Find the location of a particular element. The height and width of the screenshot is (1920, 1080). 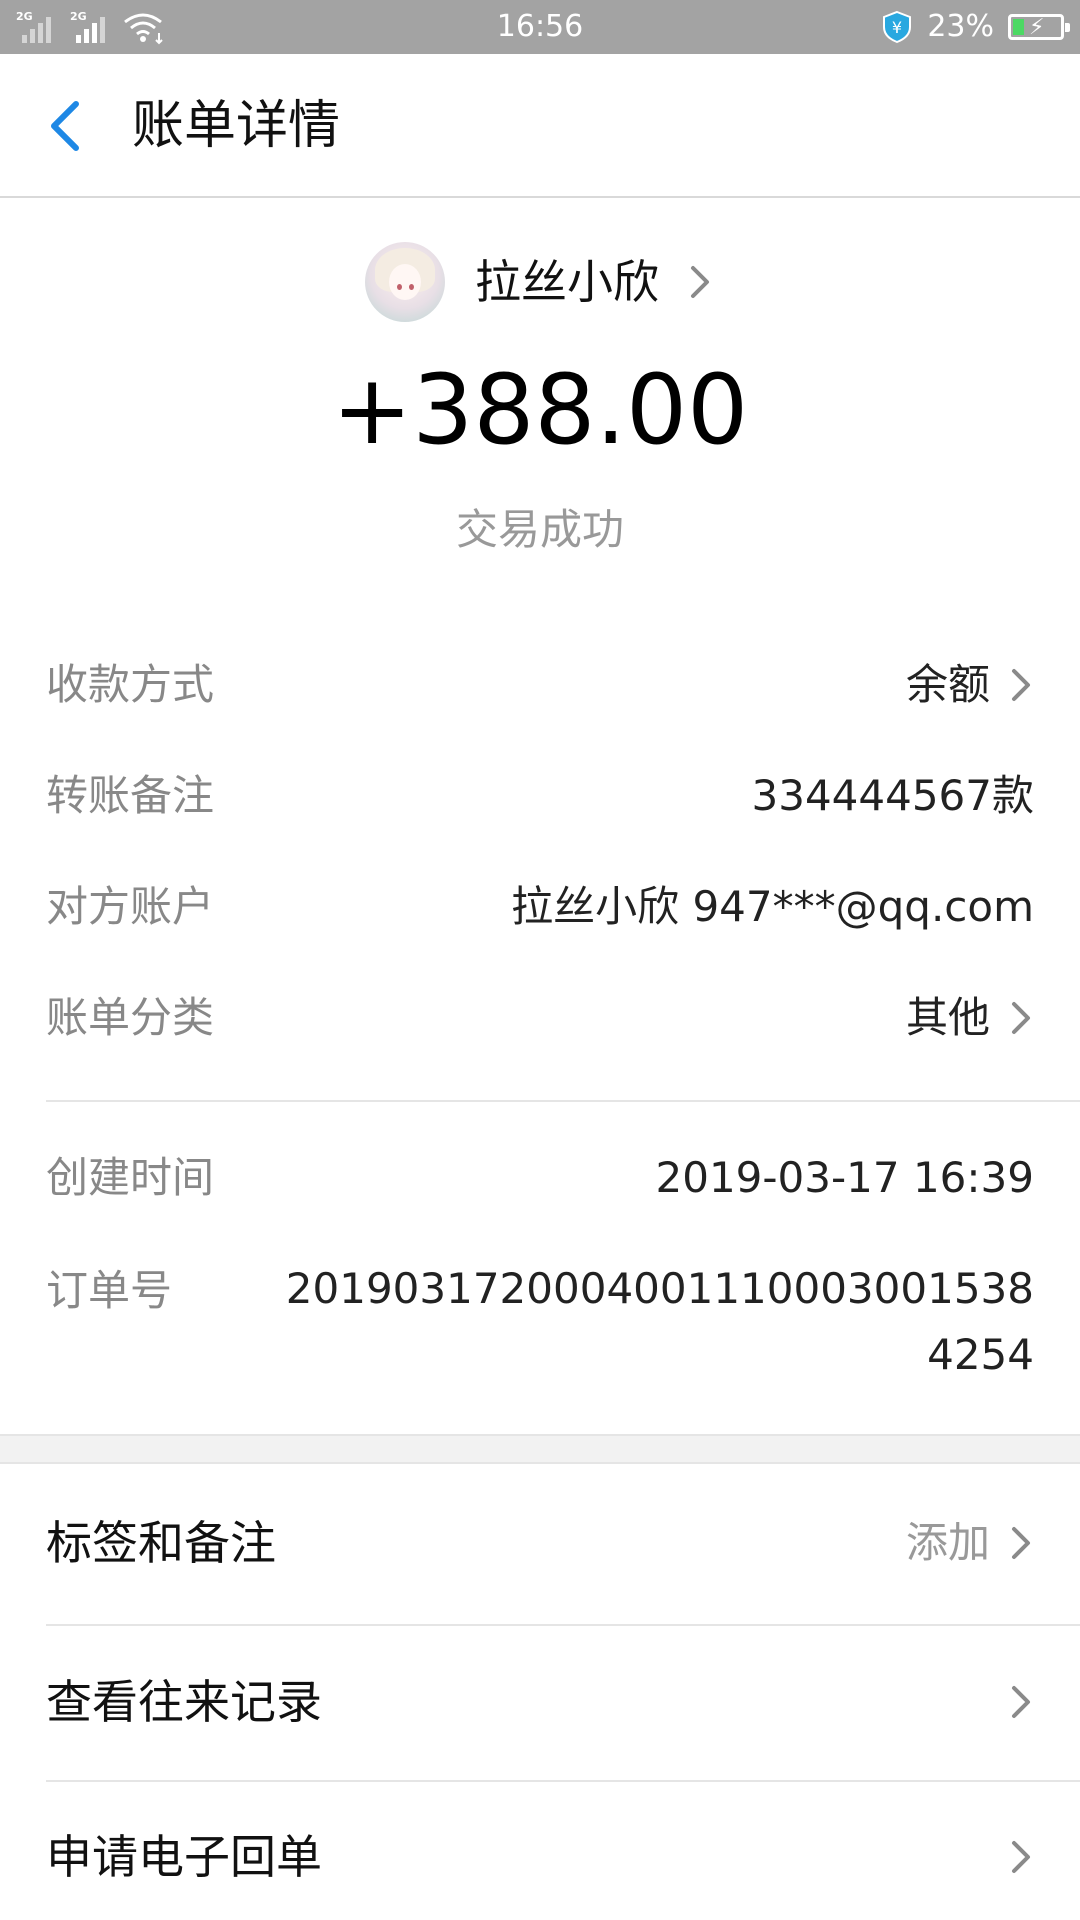

section-divider is located at coordinates (563, 1101).